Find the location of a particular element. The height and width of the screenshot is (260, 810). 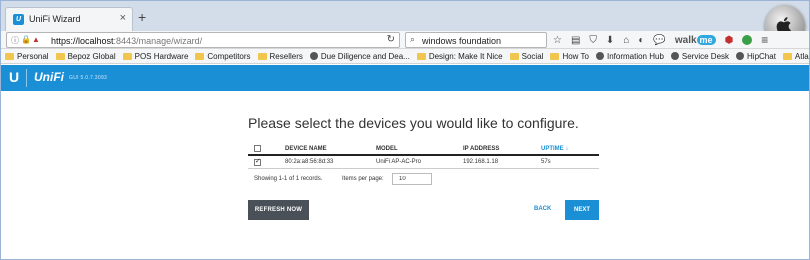

select-all-checkbox is located at coordinates (257, 148).